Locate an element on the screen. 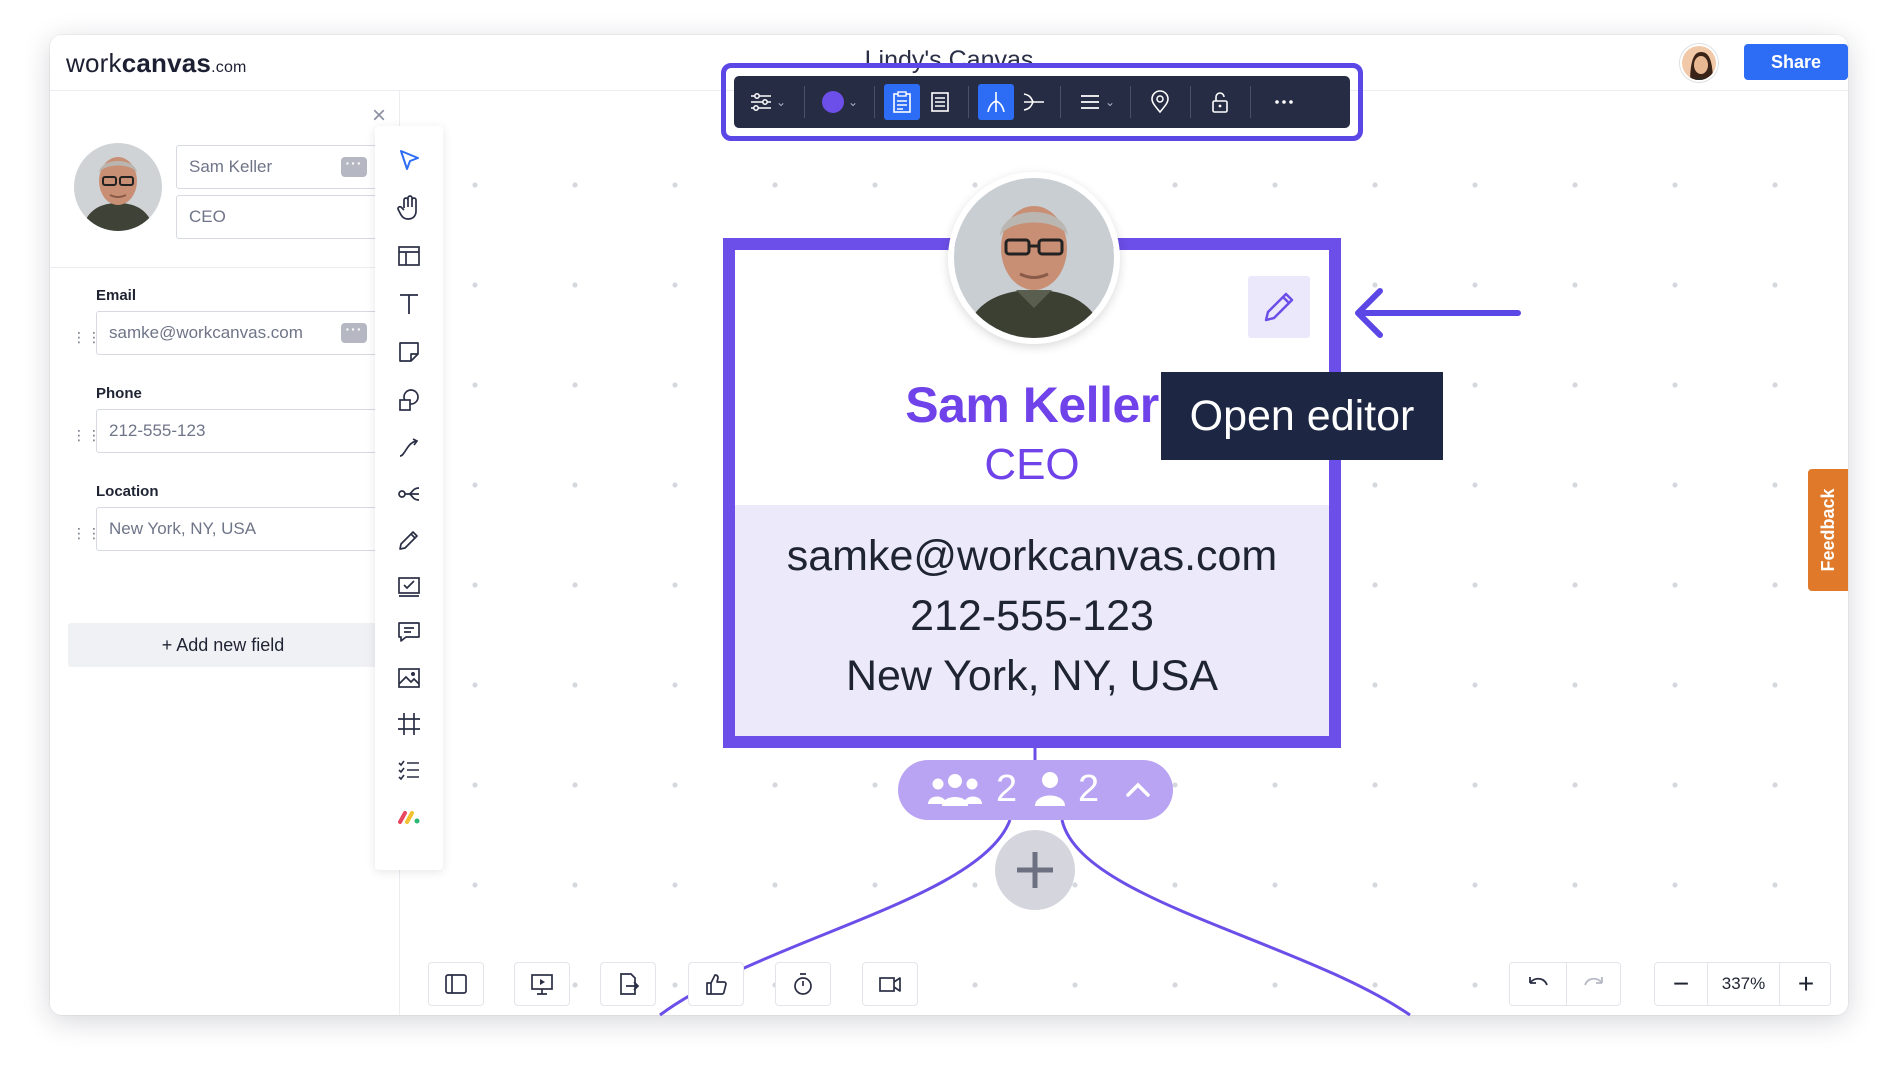 The width and height of the screenshot is (1898, 1065). object-toolbar-highlight: ⌄ ⌄ ⌄ is located at coordinates (1042, 102).